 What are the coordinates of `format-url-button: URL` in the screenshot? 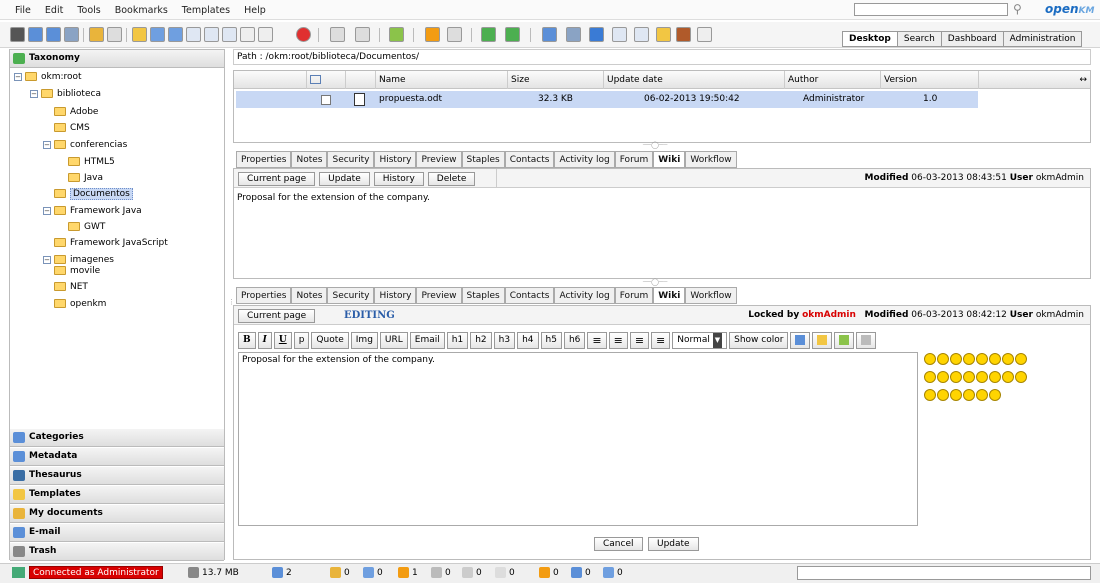 It's located at (393, 340).